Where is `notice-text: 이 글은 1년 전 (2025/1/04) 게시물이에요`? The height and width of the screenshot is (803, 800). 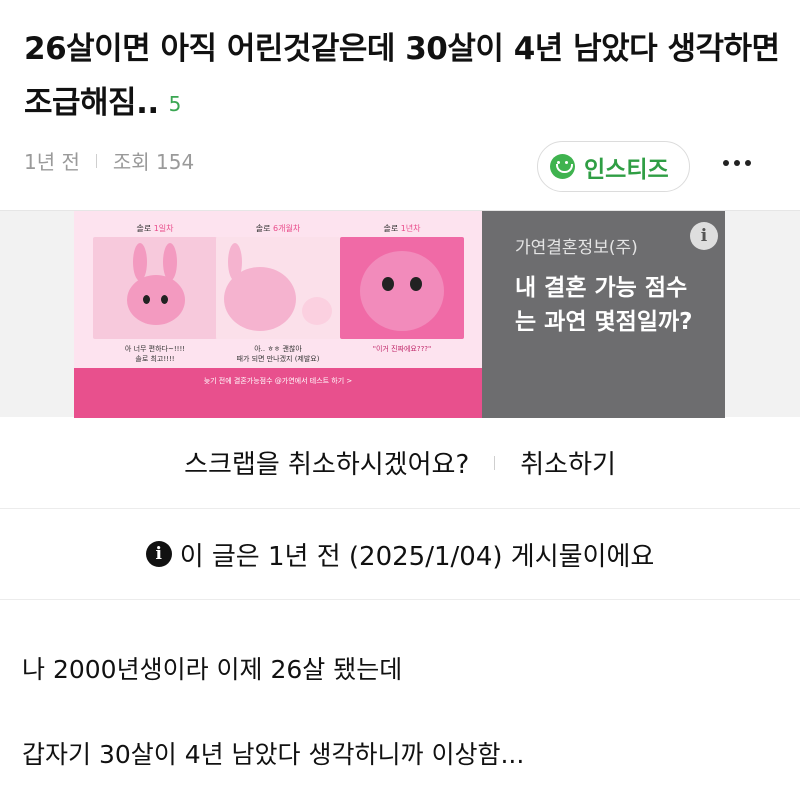
notice-text: 이 글은 1년 전 (2025/1/04) 게시물이에요 is located at coordinates (417, 556).